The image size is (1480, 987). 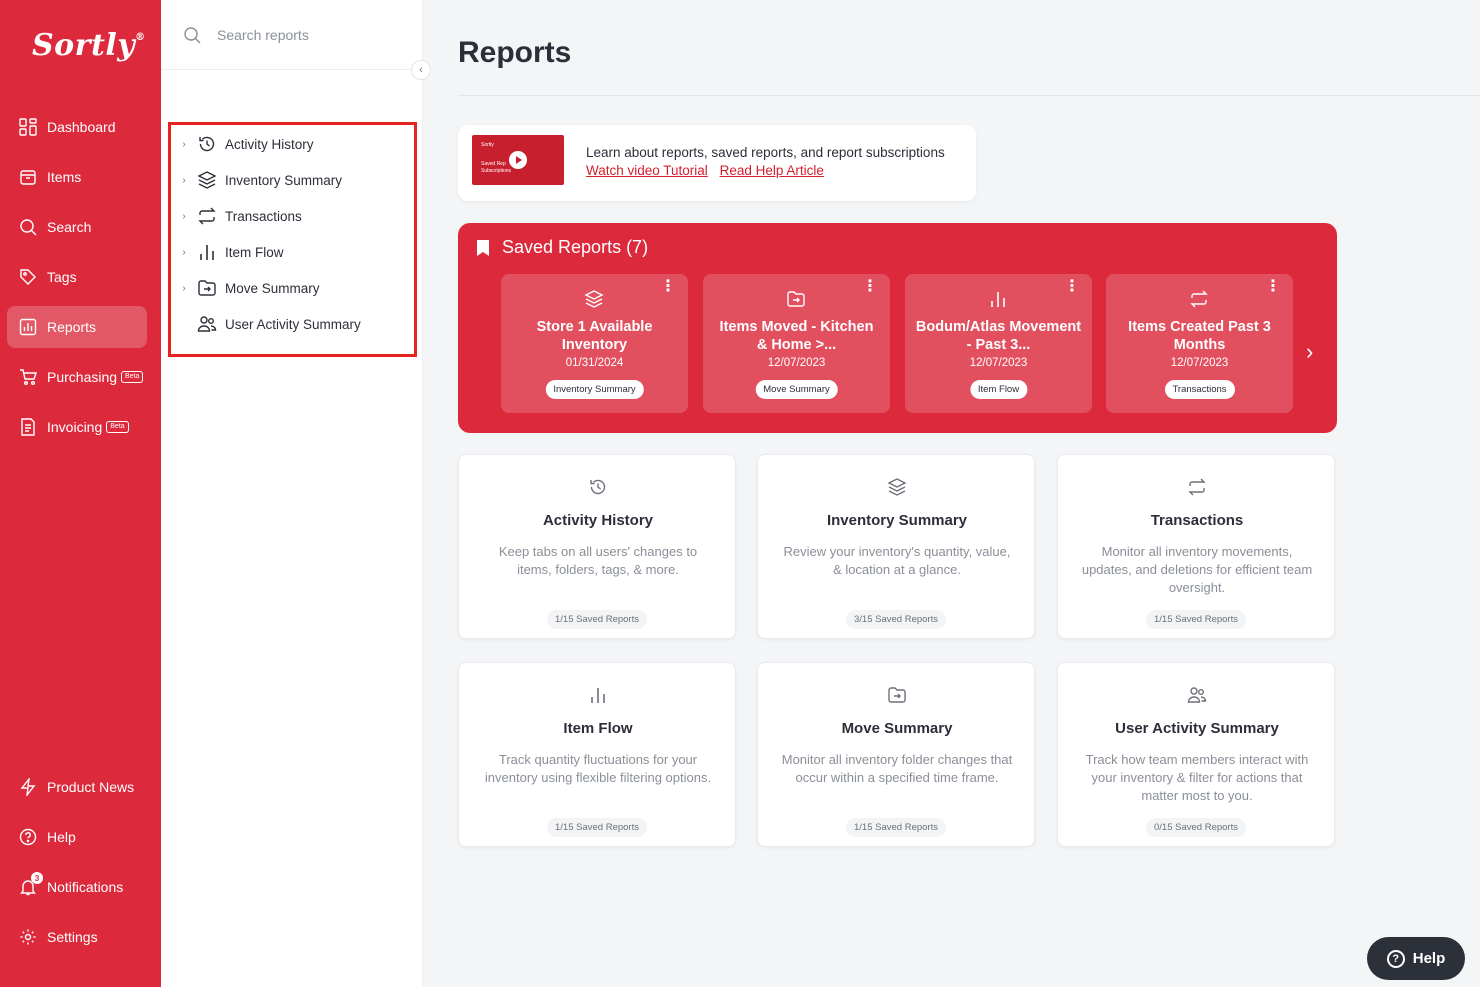 What do you see at coordinates (796, 389) in the screenshot?
I see `report-type-tag: Move Summary` at bounding box center [796, 389].